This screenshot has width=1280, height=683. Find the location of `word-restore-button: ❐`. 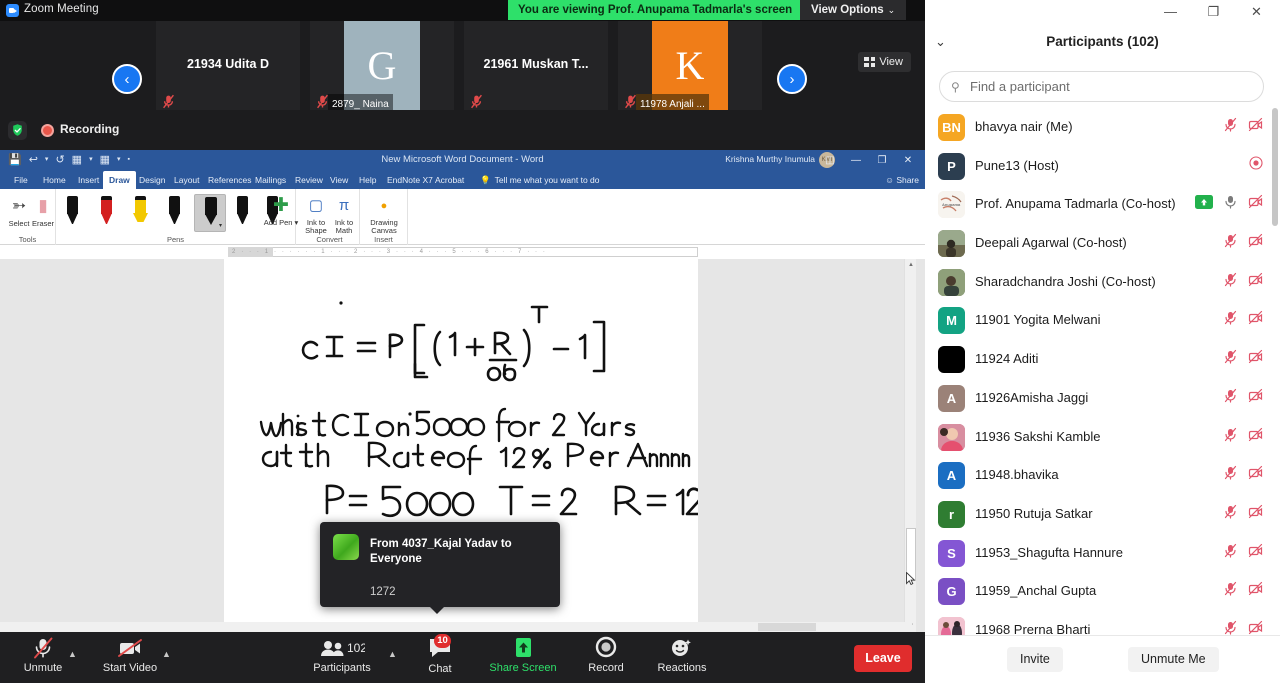

word-restore-button: ❐ is located at coordinates (882, 160).